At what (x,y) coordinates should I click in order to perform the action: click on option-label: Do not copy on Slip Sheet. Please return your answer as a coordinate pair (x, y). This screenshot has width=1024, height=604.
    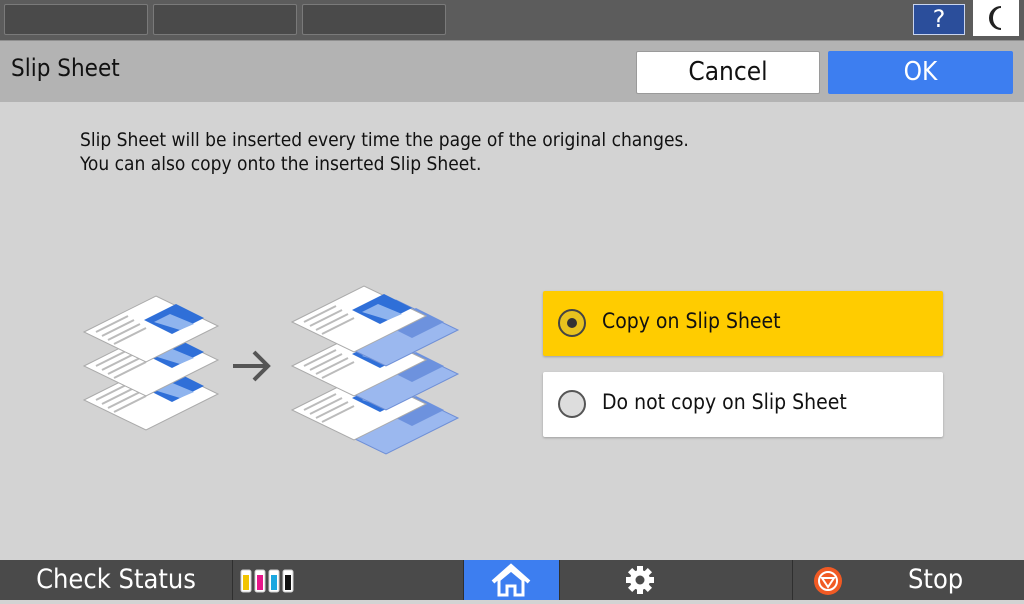
    Looking at the image, I should click on (724, 402).